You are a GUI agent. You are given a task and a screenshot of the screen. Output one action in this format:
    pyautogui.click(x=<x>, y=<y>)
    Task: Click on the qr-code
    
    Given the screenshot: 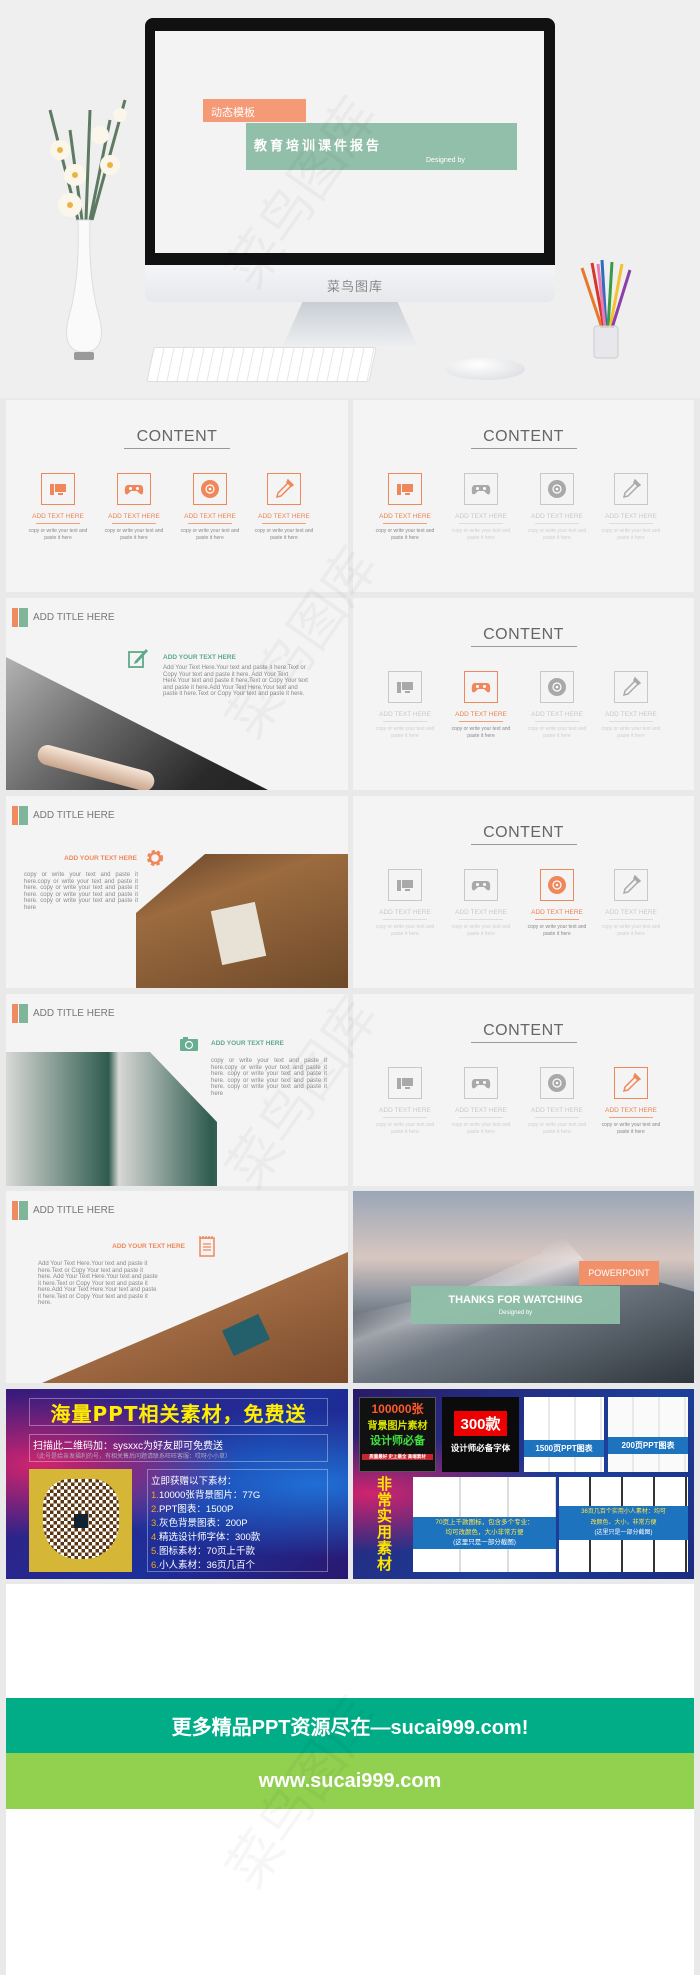 What is the action you would take?
    pyautogui.click(x=80, y=1520)
    